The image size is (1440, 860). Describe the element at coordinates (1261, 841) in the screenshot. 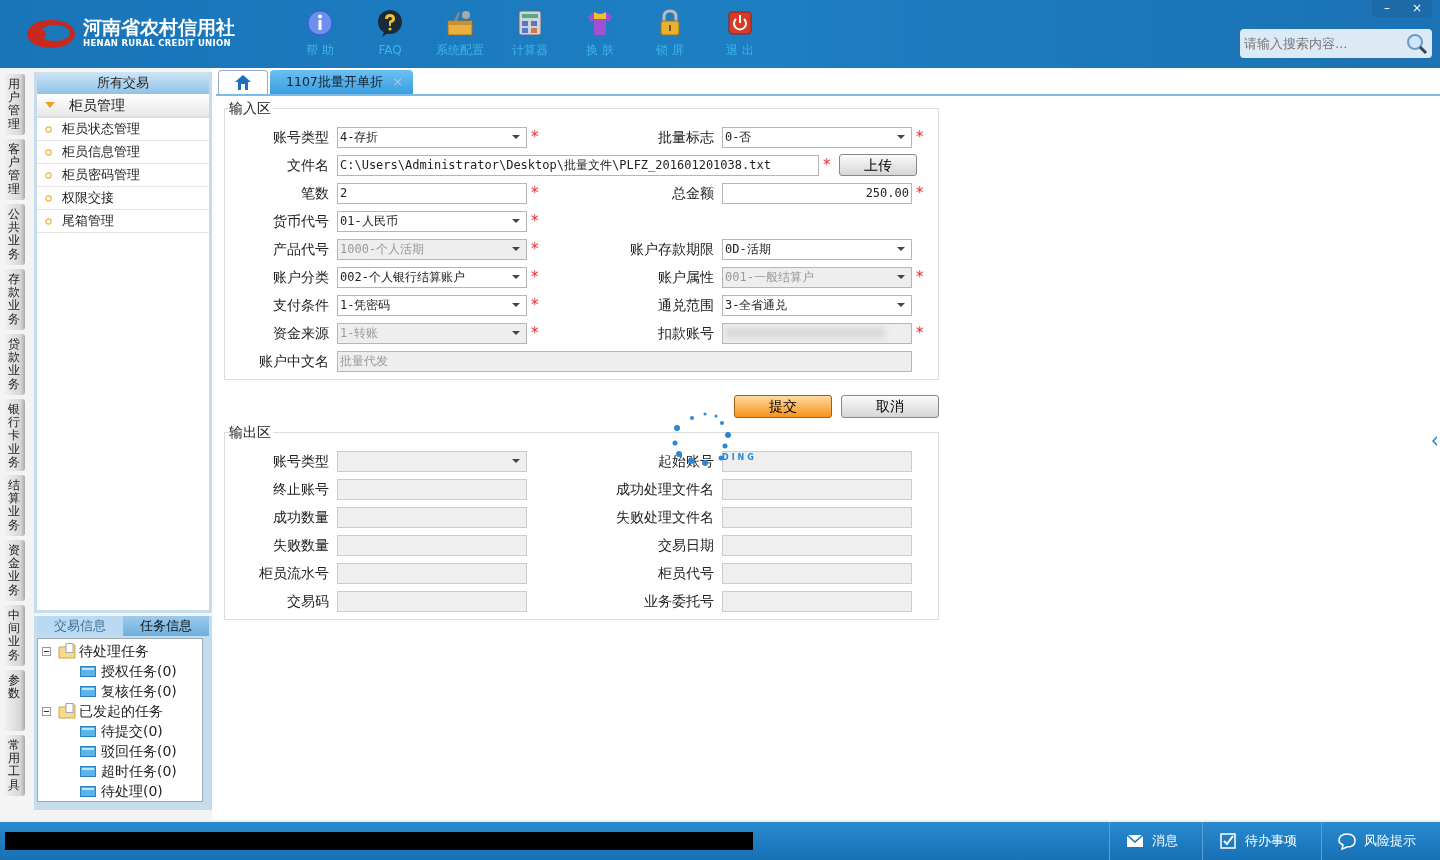

I see `status-button: 待办事项` at that location.